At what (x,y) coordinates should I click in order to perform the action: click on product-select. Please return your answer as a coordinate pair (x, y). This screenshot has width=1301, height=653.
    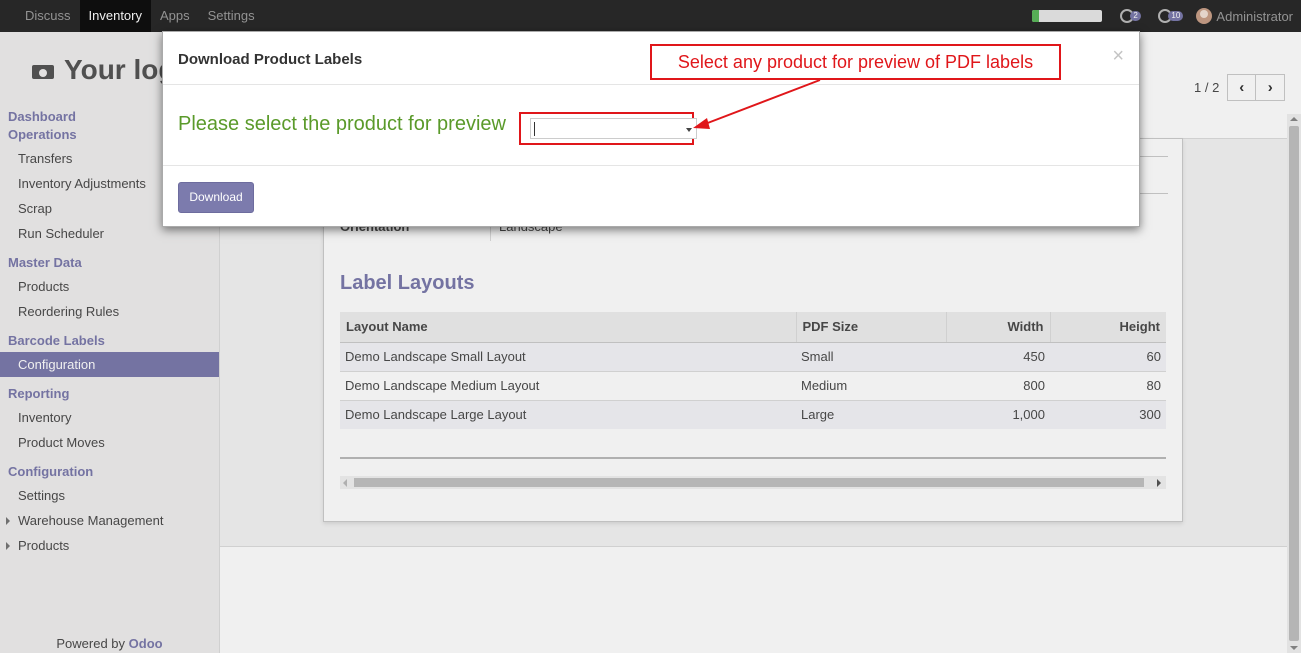
    Looking at the image, I should click on (613, 128).